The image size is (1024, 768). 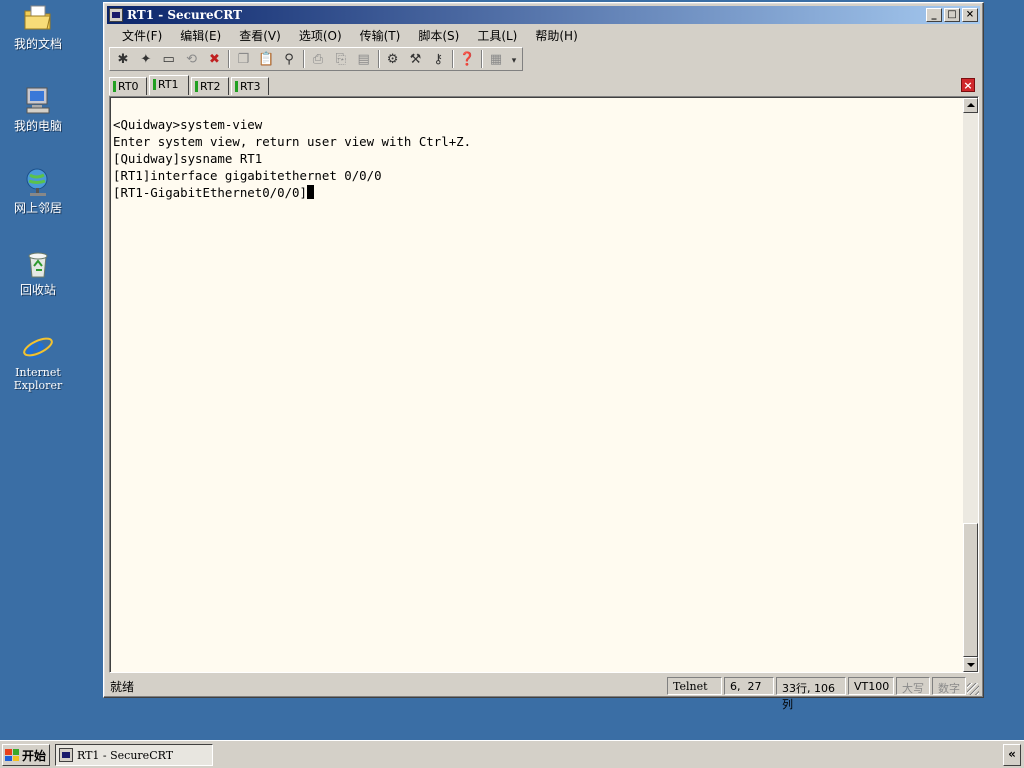 I want to click on desktop-icon-label: 我的电脑, so click(x=37, y=126).